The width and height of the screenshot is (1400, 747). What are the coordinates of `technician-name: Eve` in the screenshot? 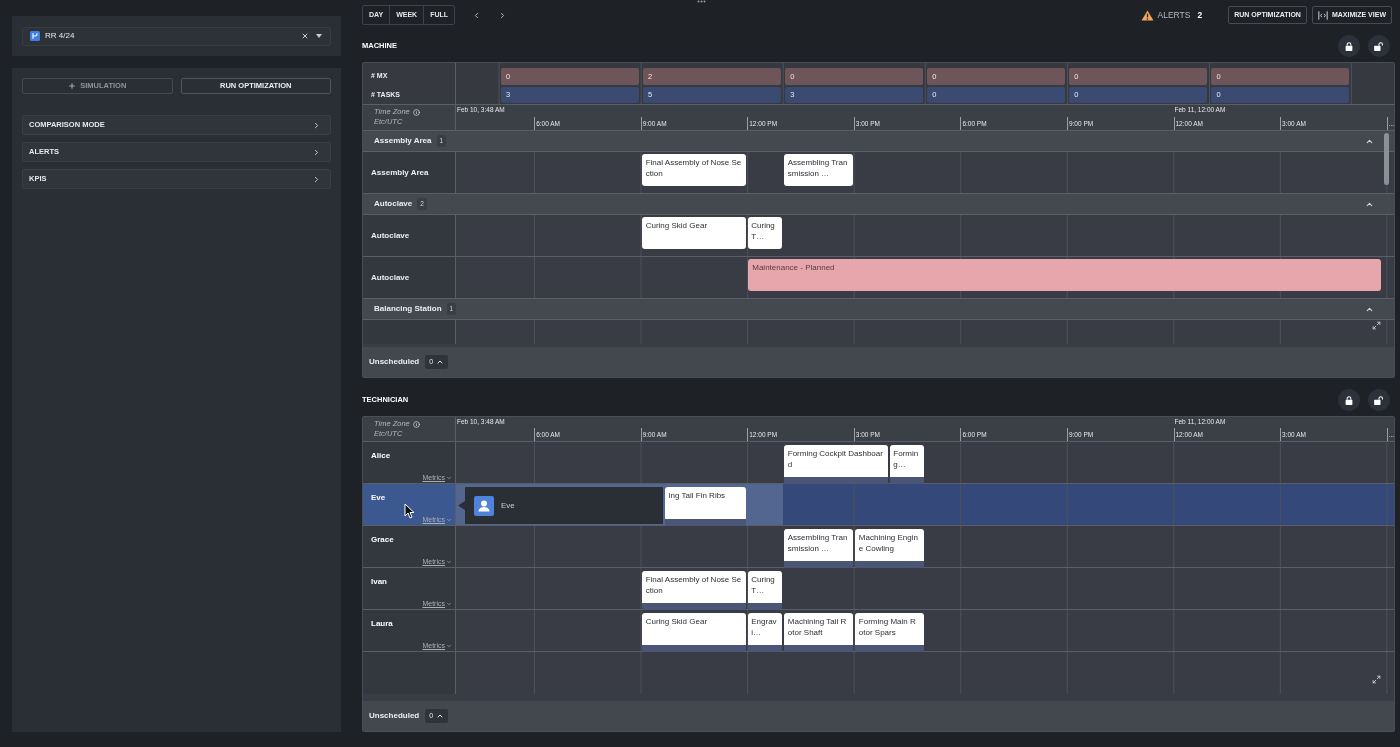 It's located at (379, 498).